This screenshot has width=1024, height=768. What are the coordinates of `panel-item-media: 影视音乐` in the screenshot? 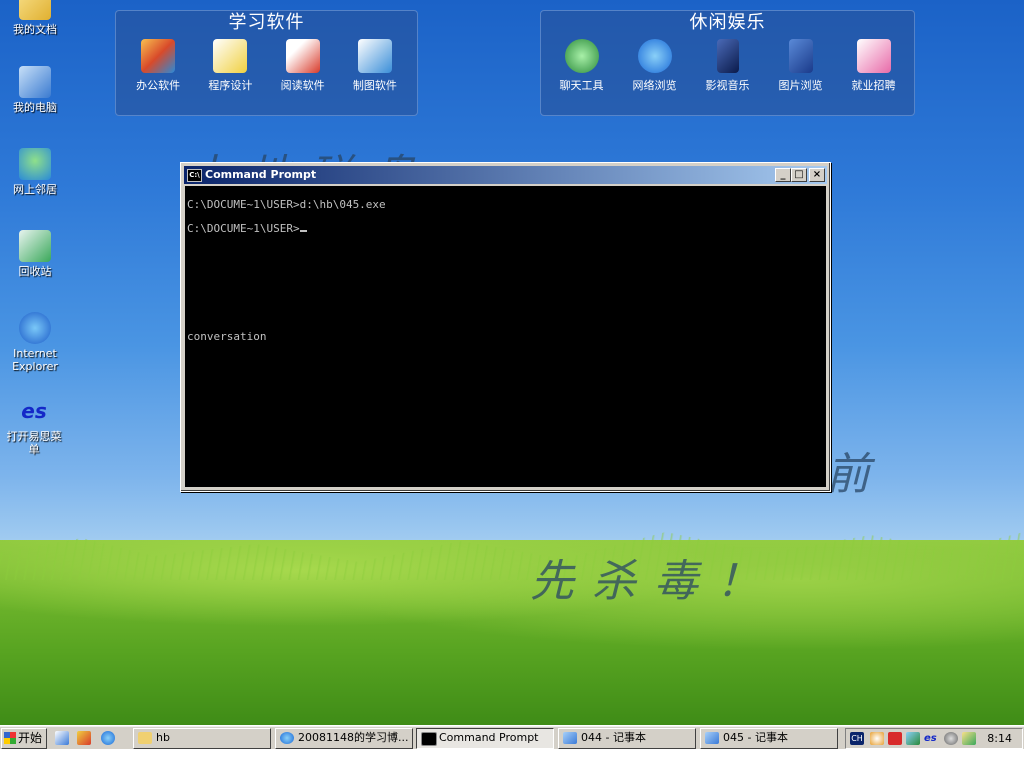 It's located at (728, 65).